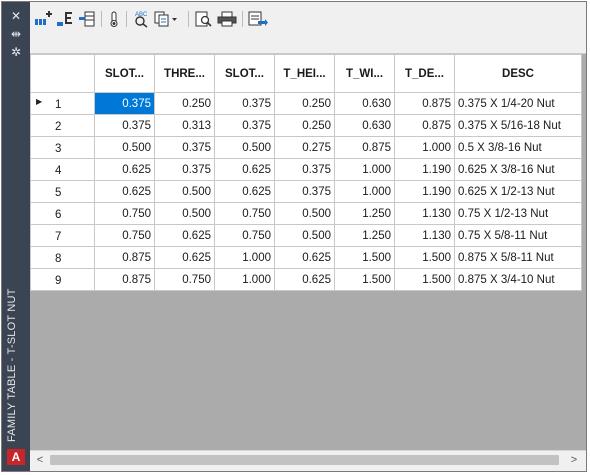  Describe the element at coordinates (40, 460) in the screenshot. I see `scroll-left-icon: <` at that location.